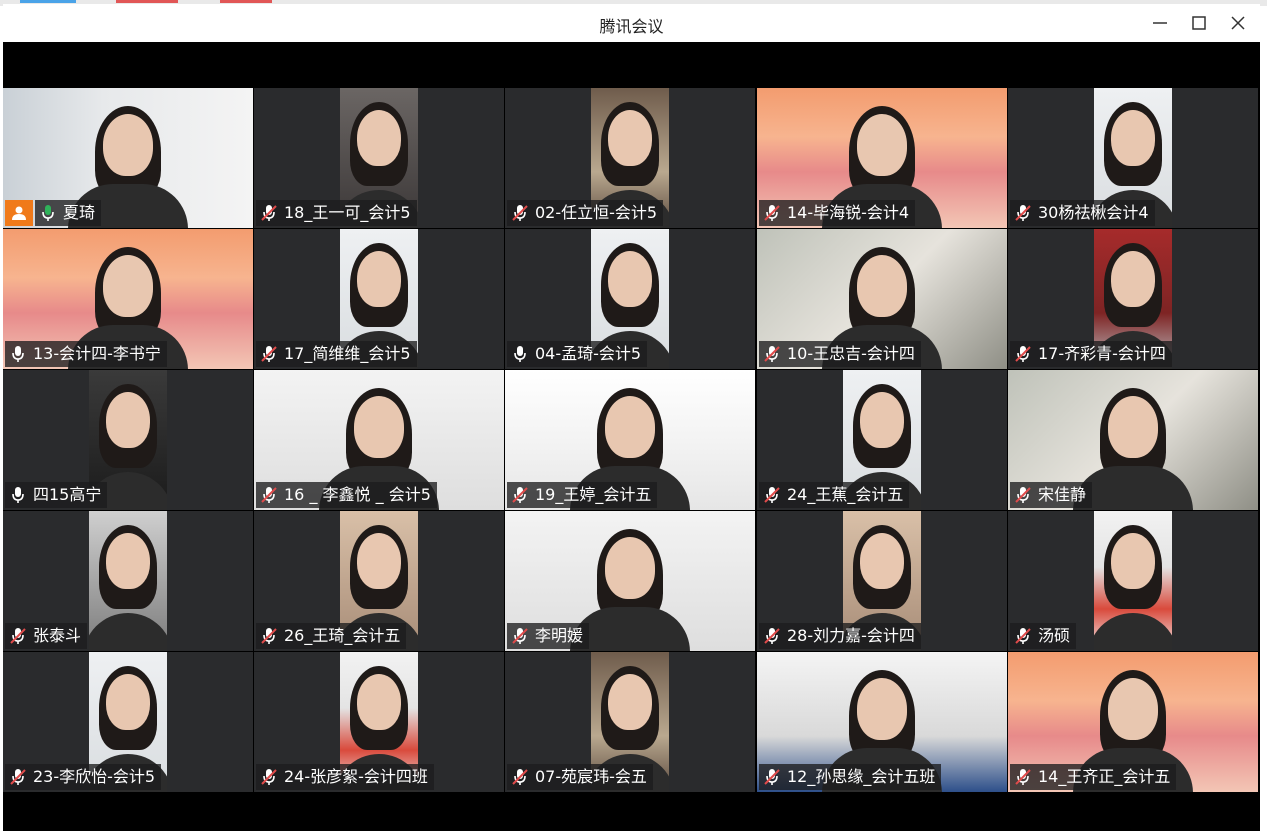  What do you see at coordinates (861, 776) in the screenshot?
I see `participant-name: 12_孙思缘_会计五班` at bounding box center [861, 776].